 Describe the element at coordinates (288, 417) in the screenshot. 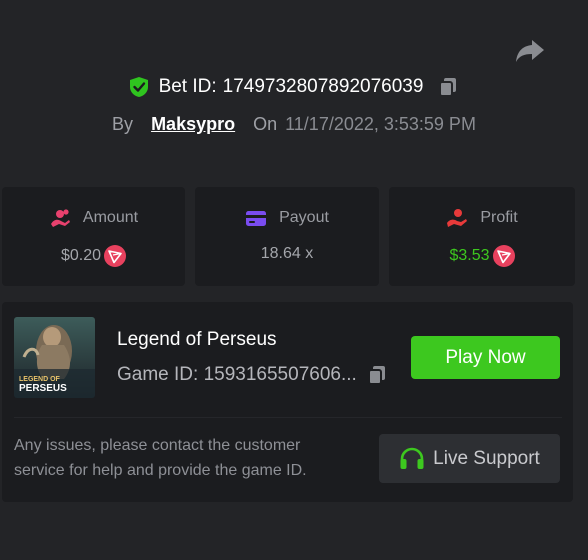

I see `divider` at that location.